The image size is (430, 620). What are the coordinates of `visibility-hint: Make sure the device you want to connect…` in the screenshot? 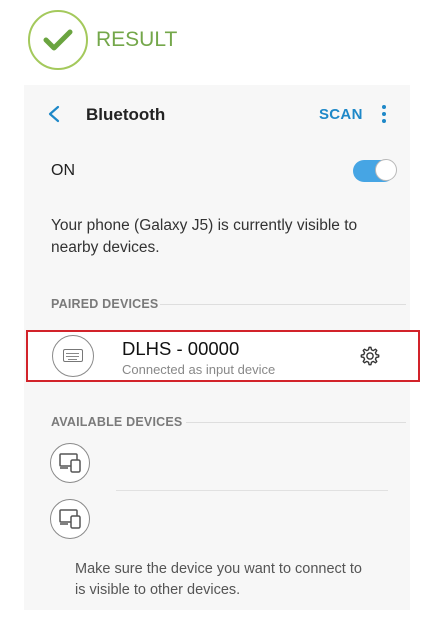 It's located at (218, 579).